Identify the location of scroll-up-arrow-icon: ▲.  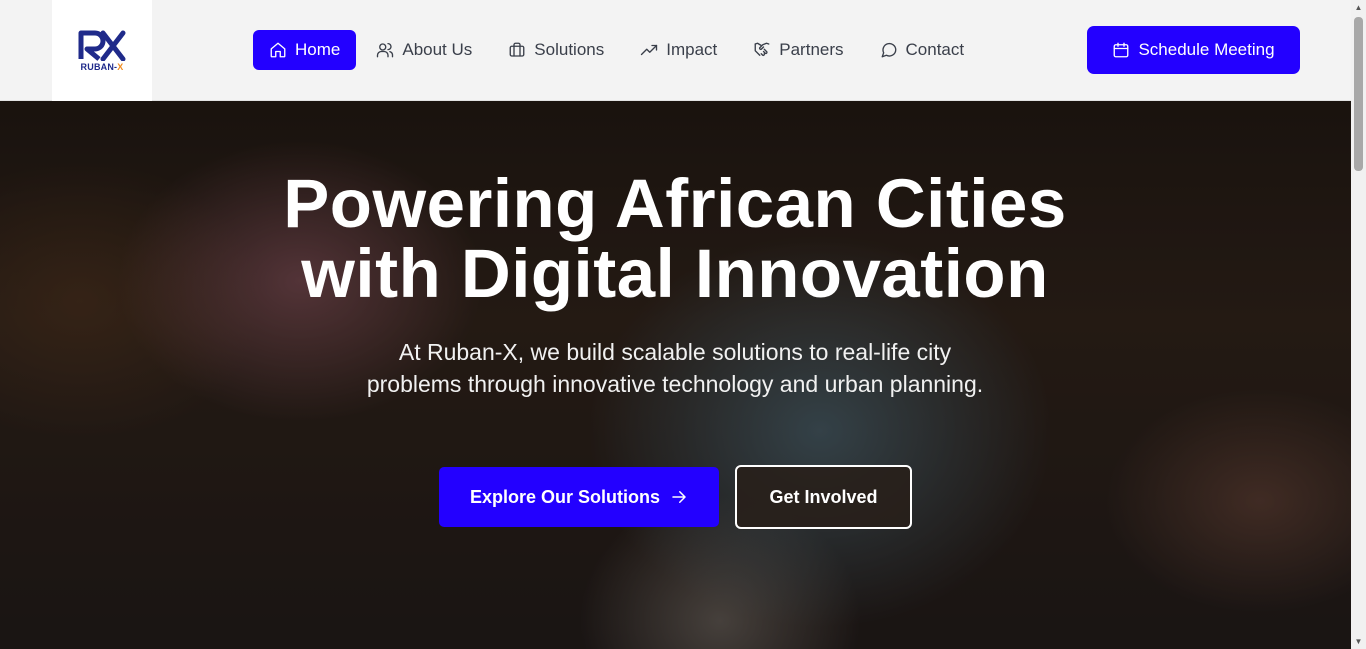
(1358, 7).